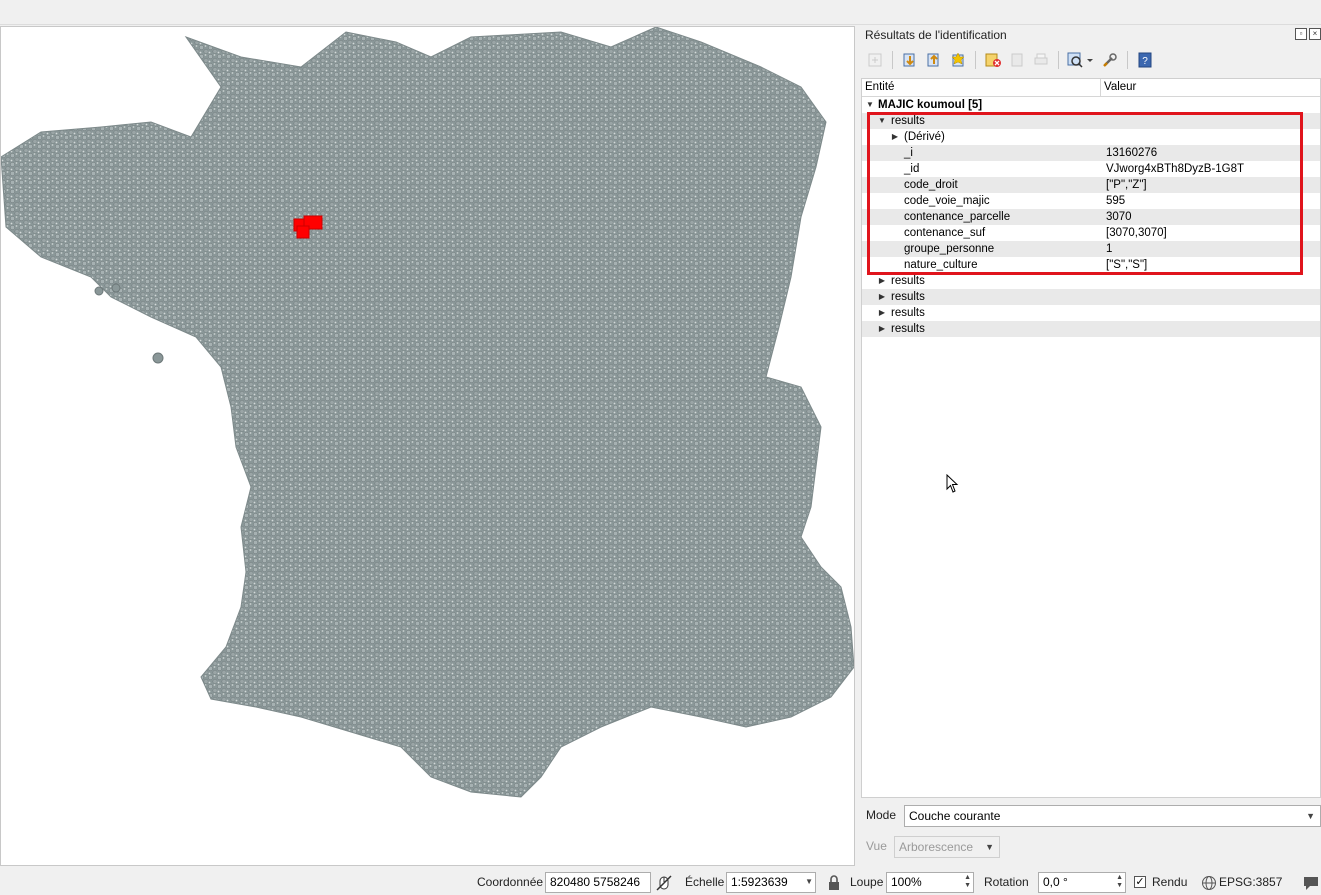 This screenshot has width=1321, height=895. What do you see at coordinates (1112, 816) in the screenshot?
I see `mode-select: Couche courante ▼` at bounding box center [1112, 816].